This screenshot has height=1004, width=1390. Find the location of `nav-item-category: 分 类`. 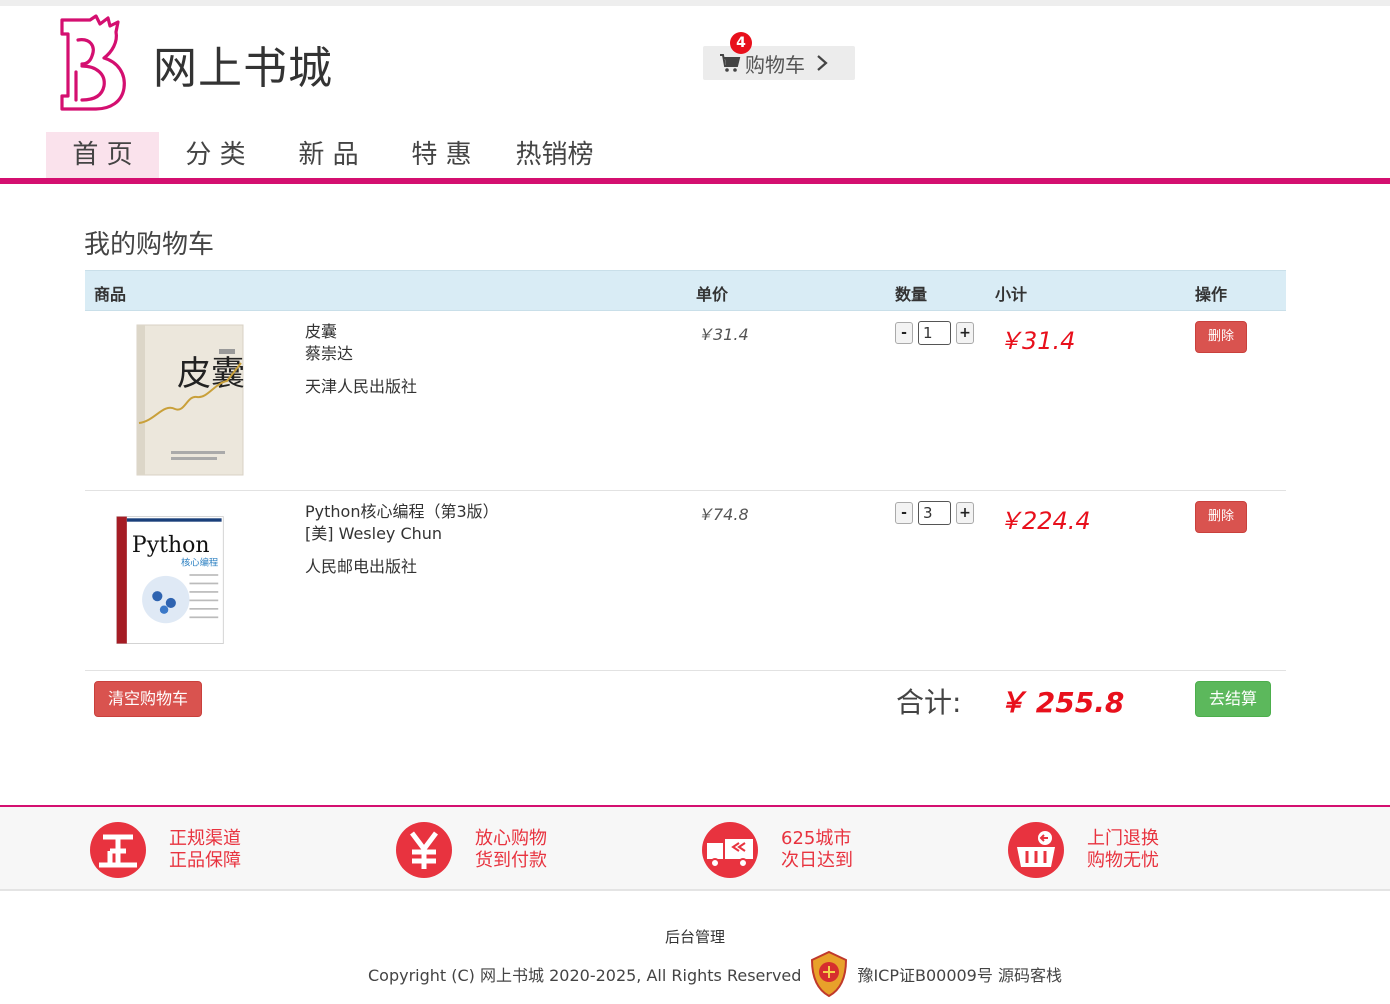

nav-item-category: 分 类 is located at coordinates (215, 155).